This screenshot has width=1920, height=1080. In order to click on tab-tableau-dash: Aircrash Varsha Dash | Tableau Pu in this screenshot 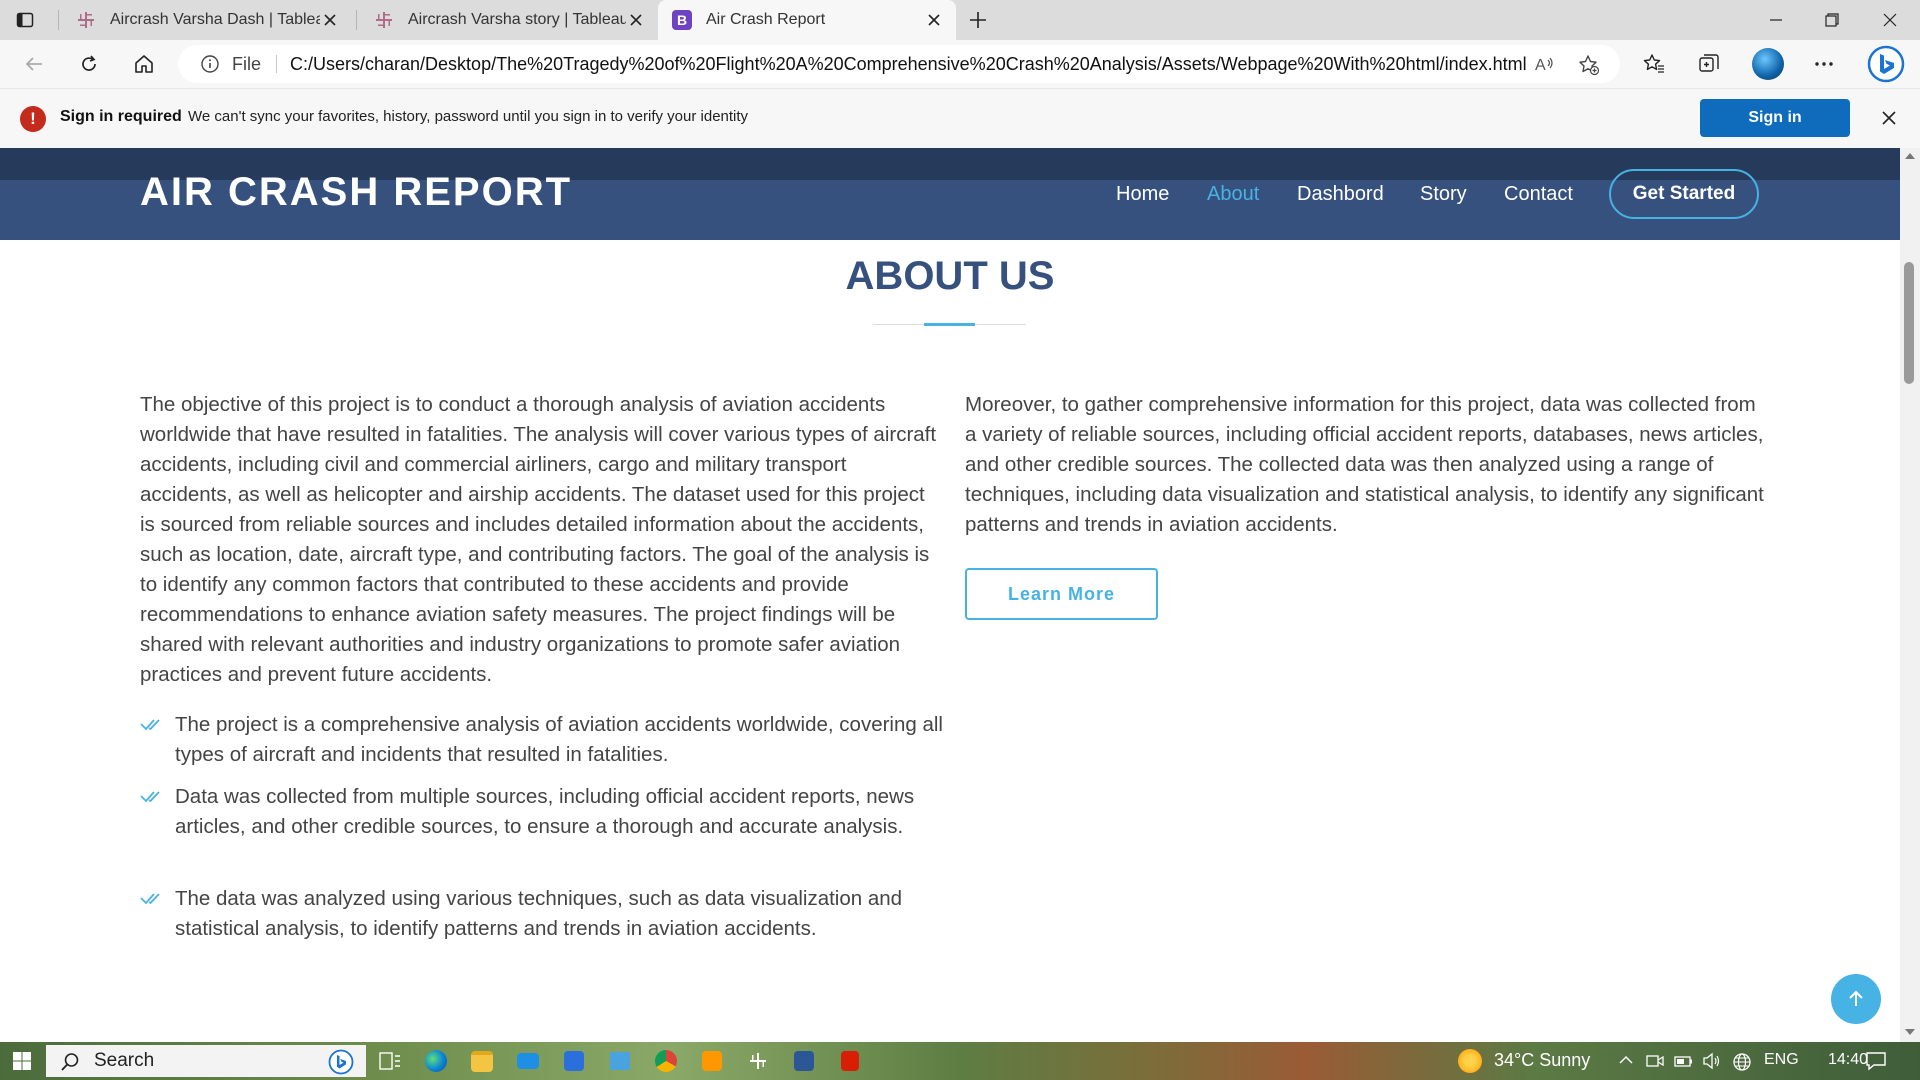, I will do `click(207, 20)`.